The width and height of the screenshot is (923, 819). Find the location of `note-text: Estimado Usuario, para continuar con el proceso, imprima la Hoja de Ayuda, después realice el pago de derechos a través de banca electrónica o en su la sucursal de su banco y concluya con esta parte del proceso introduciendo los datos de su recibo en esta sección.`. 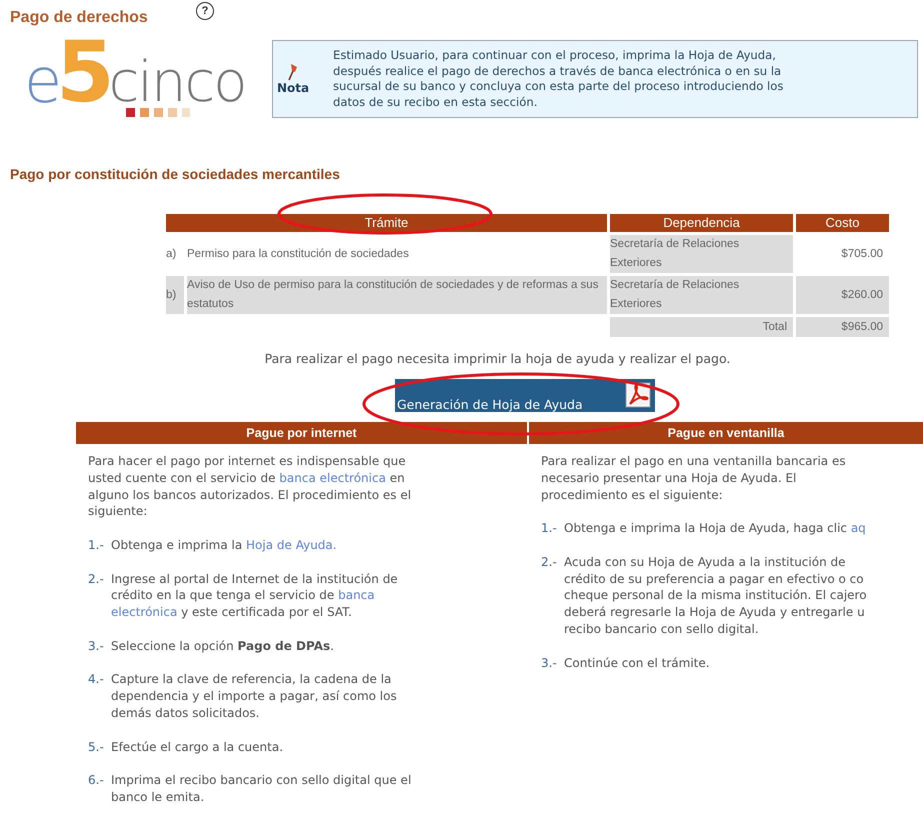

note-text: Estimado Usuario, para continuar con el proceso, imprima la Hoja de Ayuda, después realice el pago de derechos a través de banca electrónica o en su la sucursal de su banco y concluya con esta parte del proceso introduciendo los datos de su recibo en esta sección. is located at coordinates (558, 79).